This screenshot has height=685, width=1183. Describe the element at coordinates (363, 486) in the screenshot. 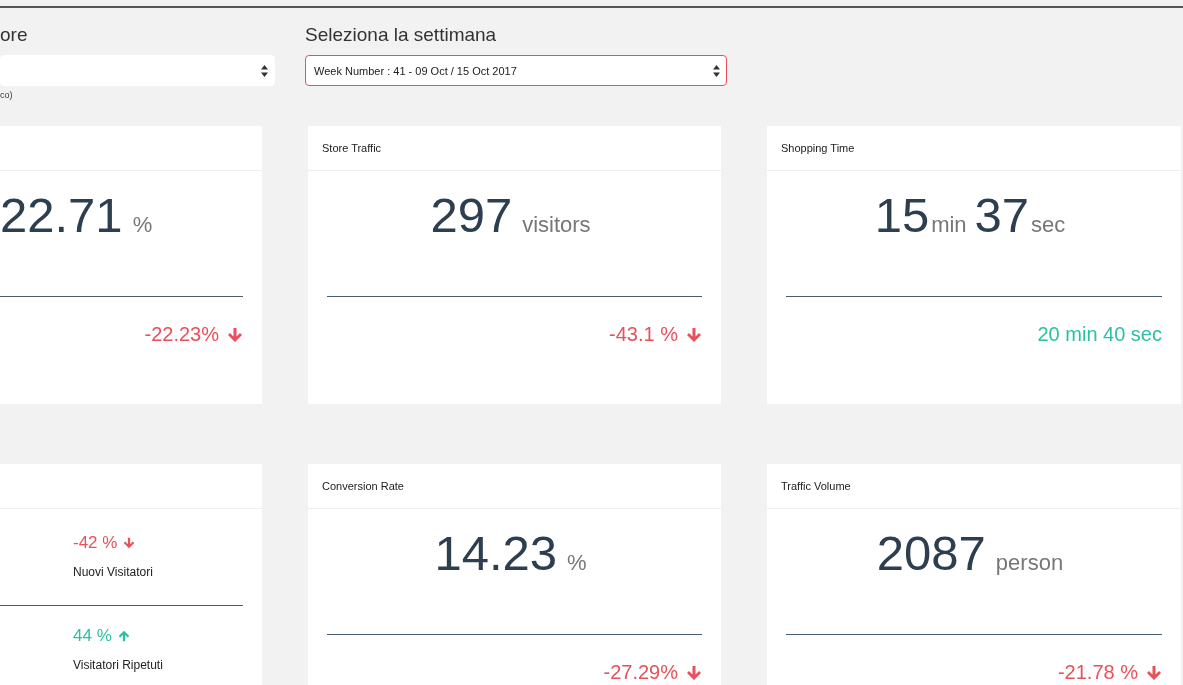

I see `card-title: Conversion Rate` at that location.